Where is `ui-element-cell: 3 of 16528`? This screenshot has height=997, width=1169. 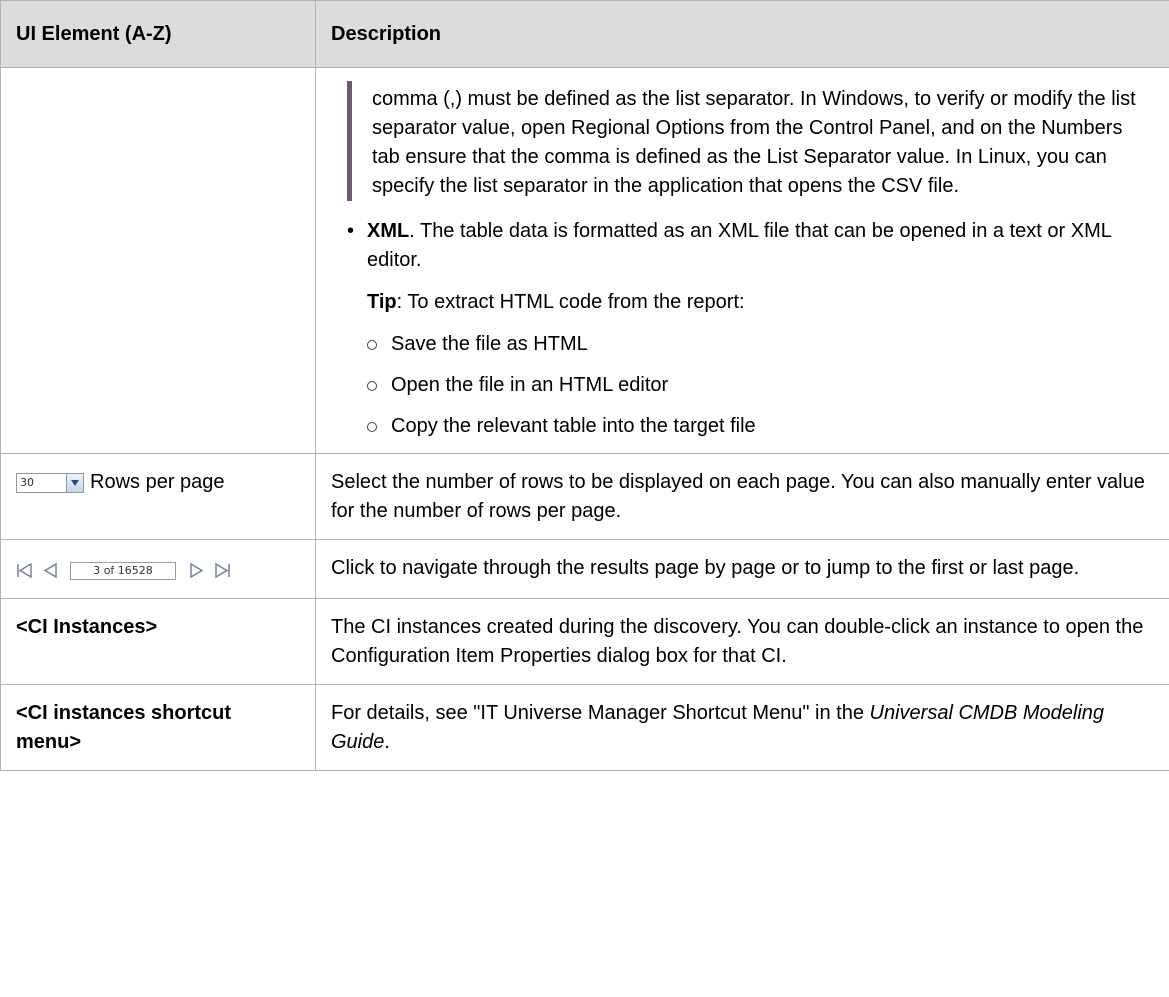
ui-element-cell: 3 of 16528 is located at coordinates (158, 569).